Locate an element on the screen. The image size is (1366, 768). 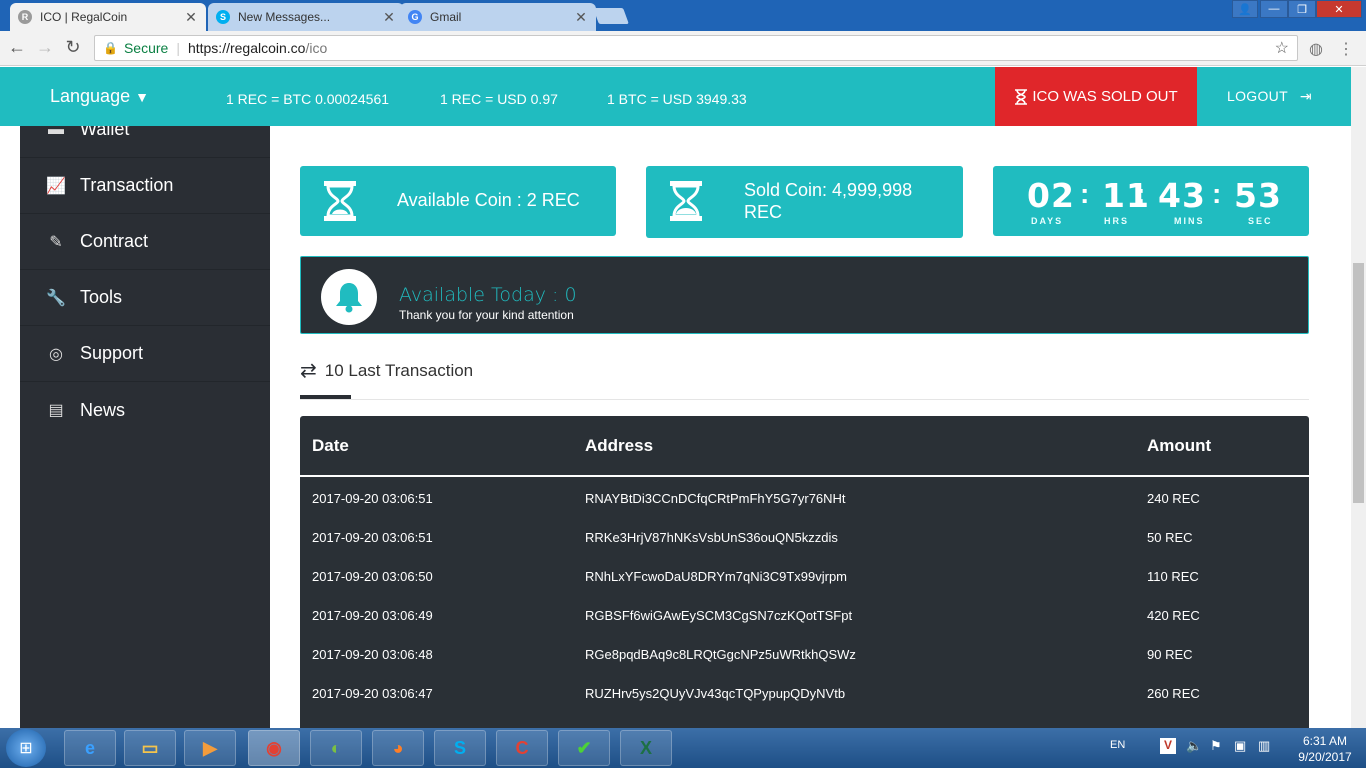
cell-address: RNhLxYFcwoDaU8DRYm7qNi3C9Tx99vjrpm is located at coordinates (716, 576).